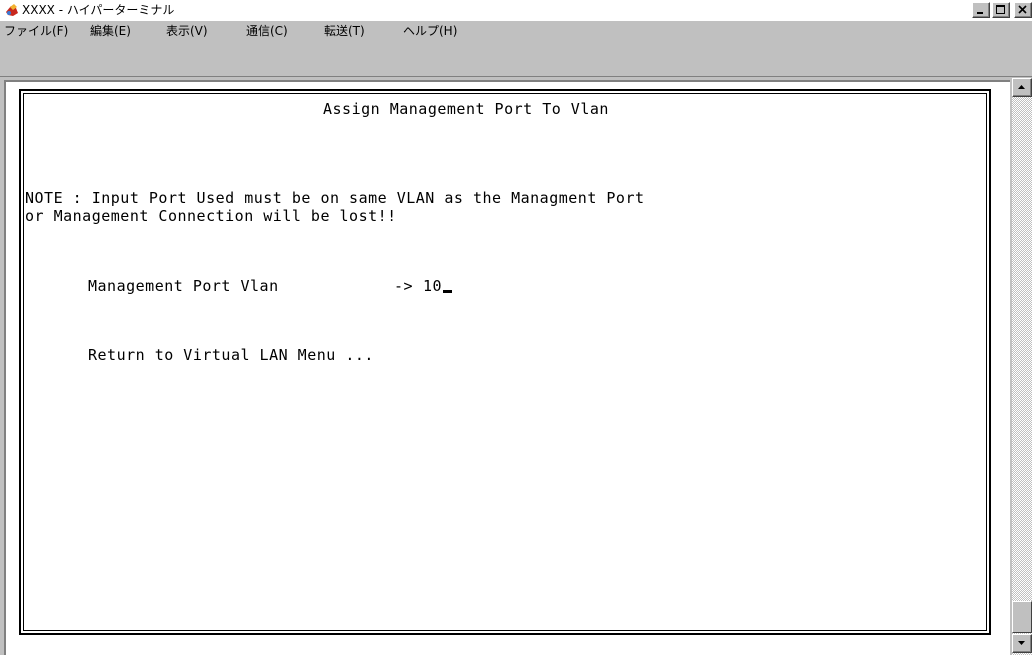 The height and width of the screenshot is (655, 1032). Describe the element at coordinates (448, 291) in the screenshot. I see `text-cursor` at that location.